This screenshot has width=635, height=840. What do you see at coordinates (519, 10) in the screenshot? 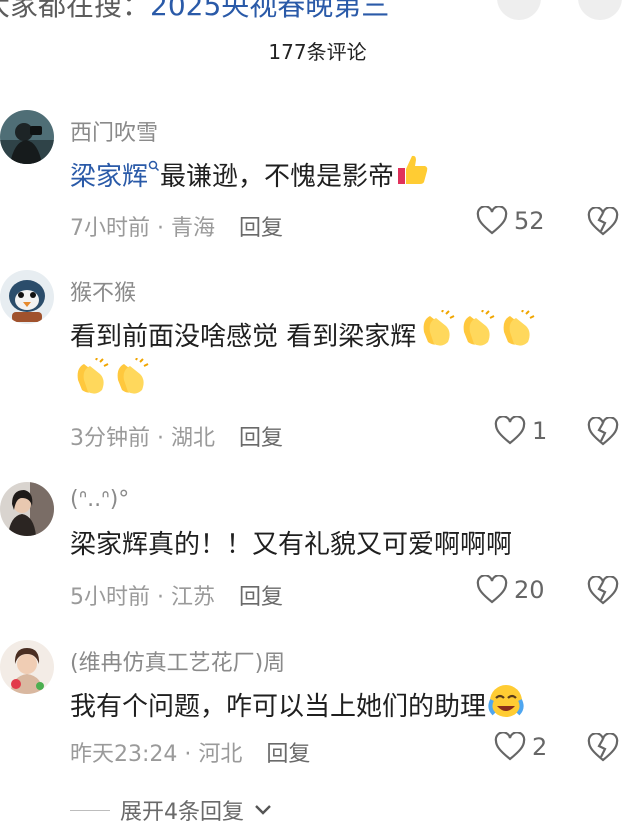
I see `header-action-button` at bounding box center [519, 10].